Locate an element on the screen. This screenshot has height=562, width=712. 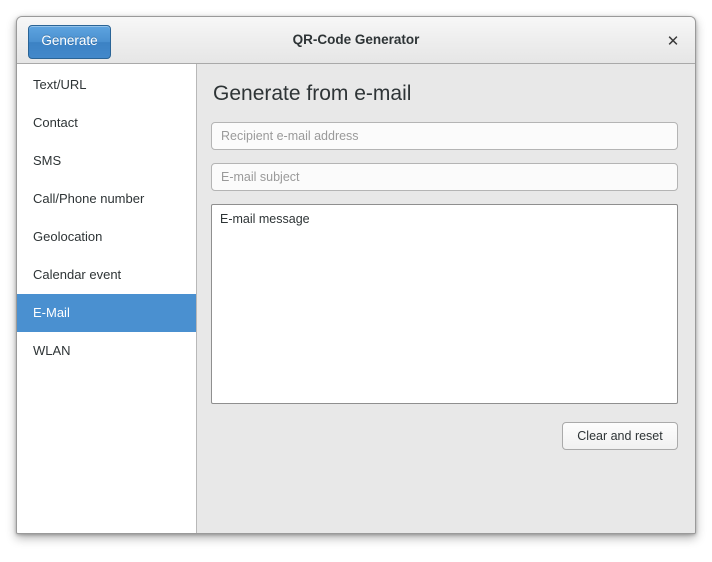
window-title: QR-Code Generator is located at coordinates (356, 39).